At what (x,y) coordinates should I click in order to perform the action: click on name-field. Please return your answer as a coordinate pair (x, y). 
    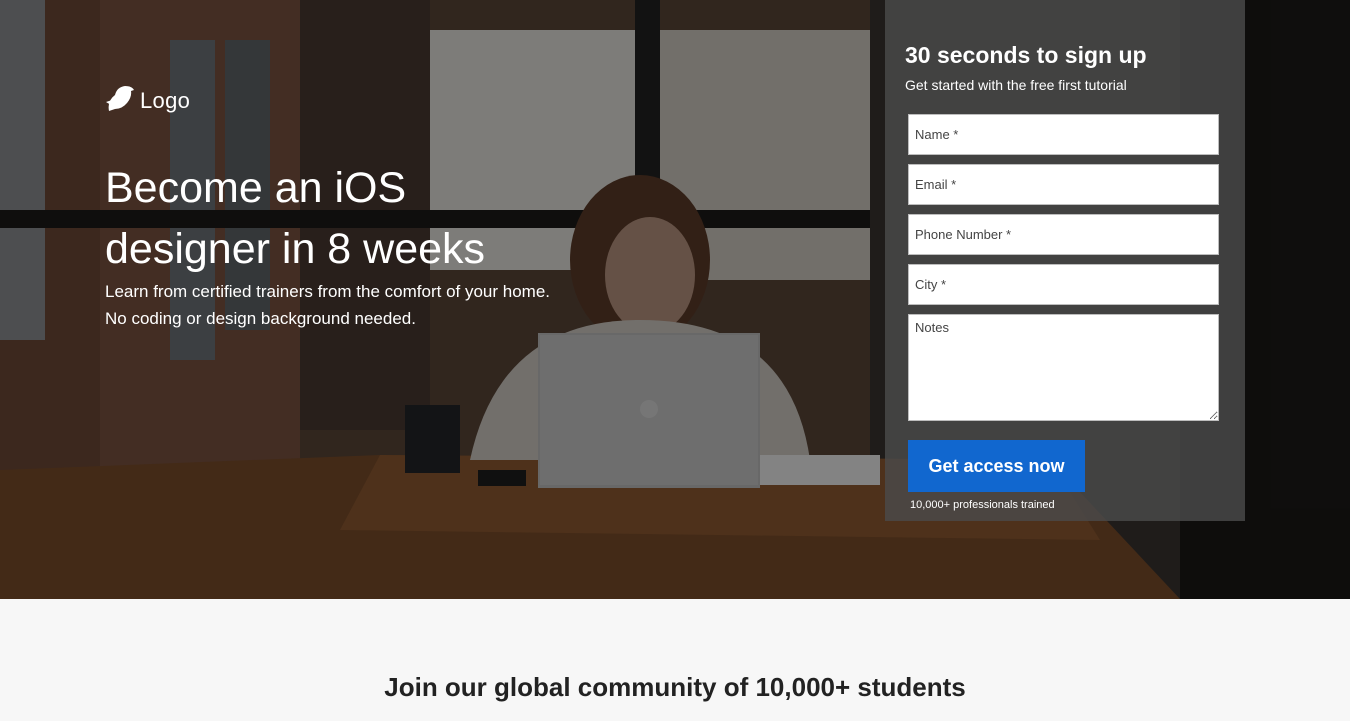
    Looking at the image, I should click on (1063, 134).